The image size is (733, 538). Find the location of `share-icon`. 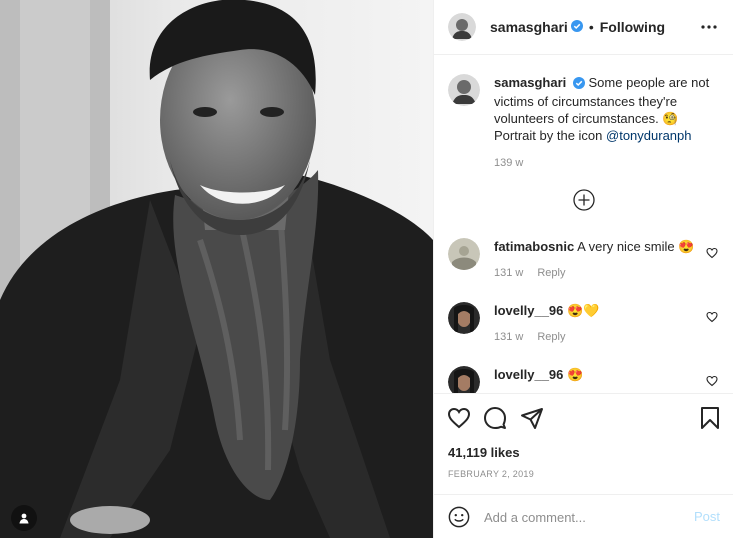

share-icon is located at coordinates (532, 418).